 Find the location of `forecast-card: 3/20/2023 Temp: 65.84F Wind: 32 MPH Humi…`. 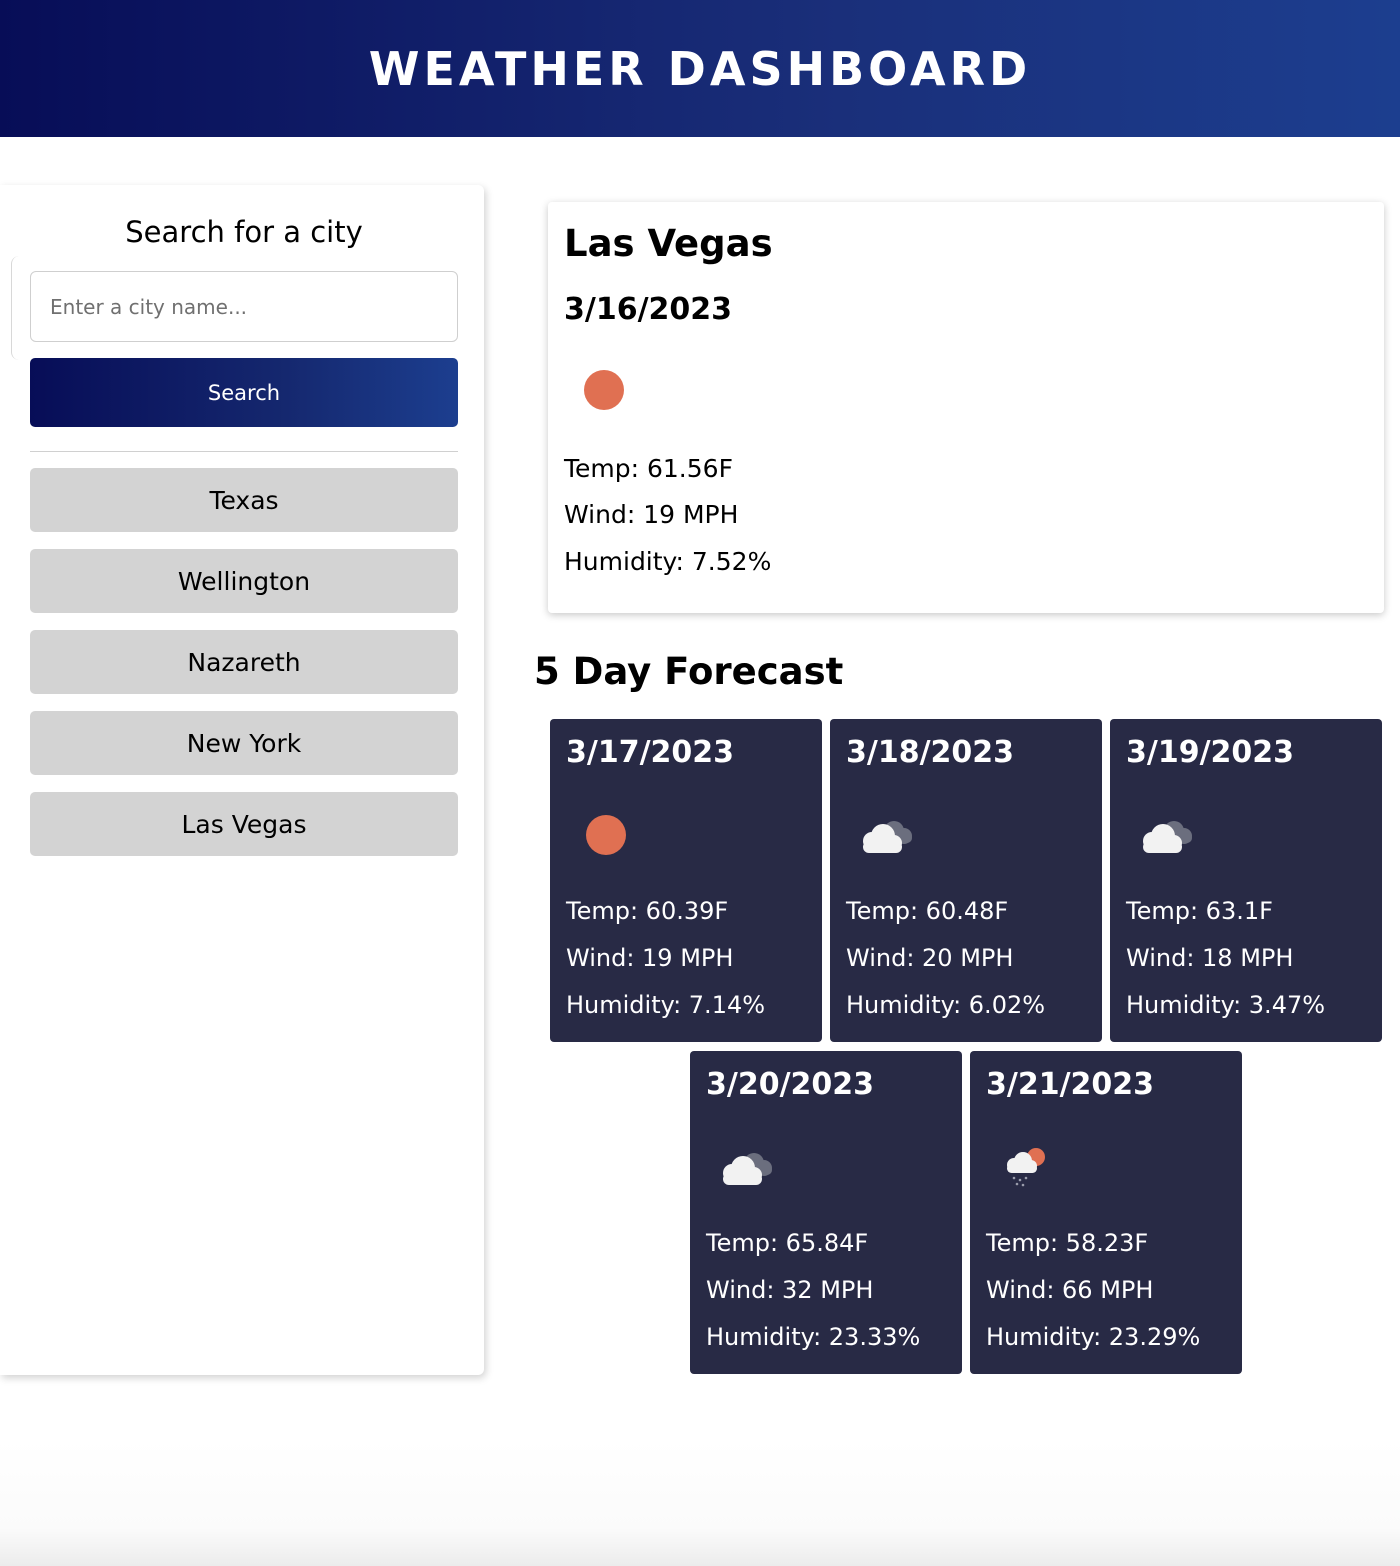

forecast-card: 3/20/2023 Temp: 65.84F Wind: 32 MPH Humi… is located at coordinates (826, 1212).